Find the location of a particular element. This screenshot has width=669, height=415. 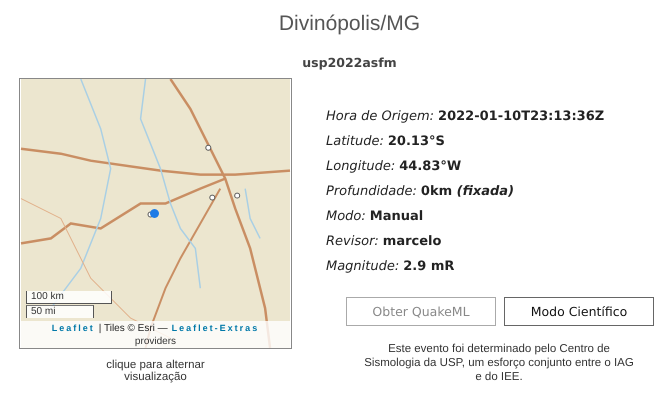

field-label: Latitude: is located at coordinates (355, 142).